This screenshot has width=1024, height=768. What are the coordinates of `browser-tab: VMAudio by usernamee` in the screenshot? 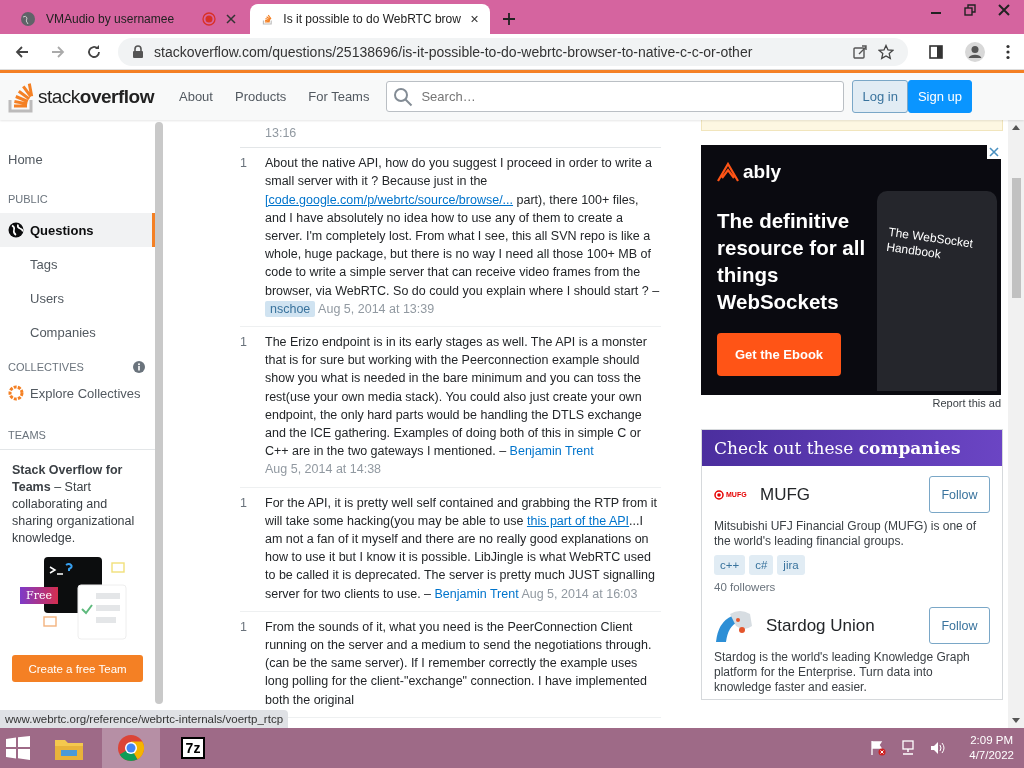 It's located at (128, 19).